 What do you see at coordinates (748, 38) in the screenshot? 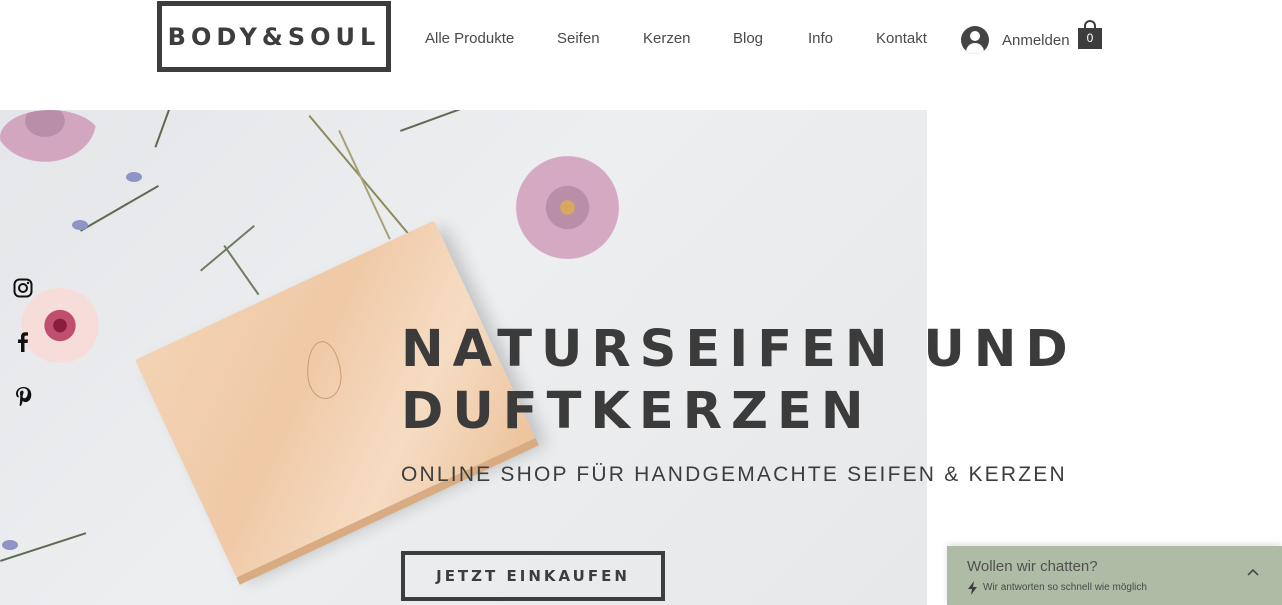
I see `nav-item-blog: Blog` at bounding box center [748, 38].